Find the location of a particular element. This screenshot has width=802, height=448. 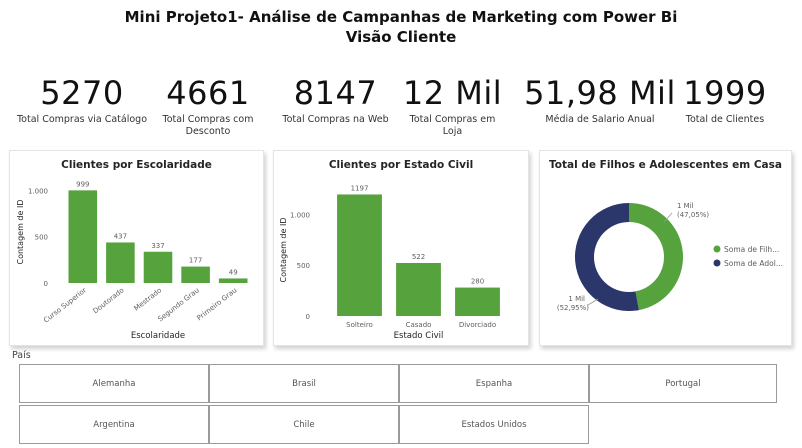

x-tick-label: Solteiro is located at coordinates (359, 325).